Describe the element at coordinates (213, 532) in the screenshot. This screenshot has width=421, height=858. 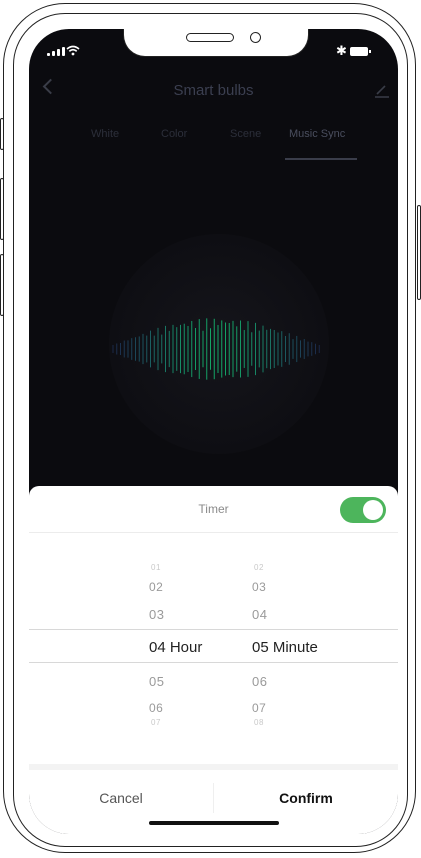
I see `sheet-divider` at that location.